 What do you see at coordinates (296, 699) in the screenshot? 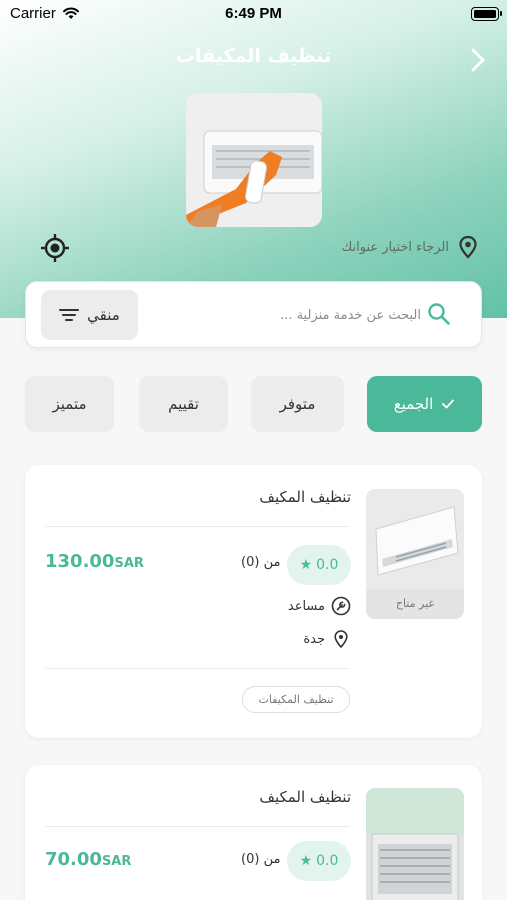
I see `category-tag: تنظيف المكيفات` at bounding box center [296, 699].